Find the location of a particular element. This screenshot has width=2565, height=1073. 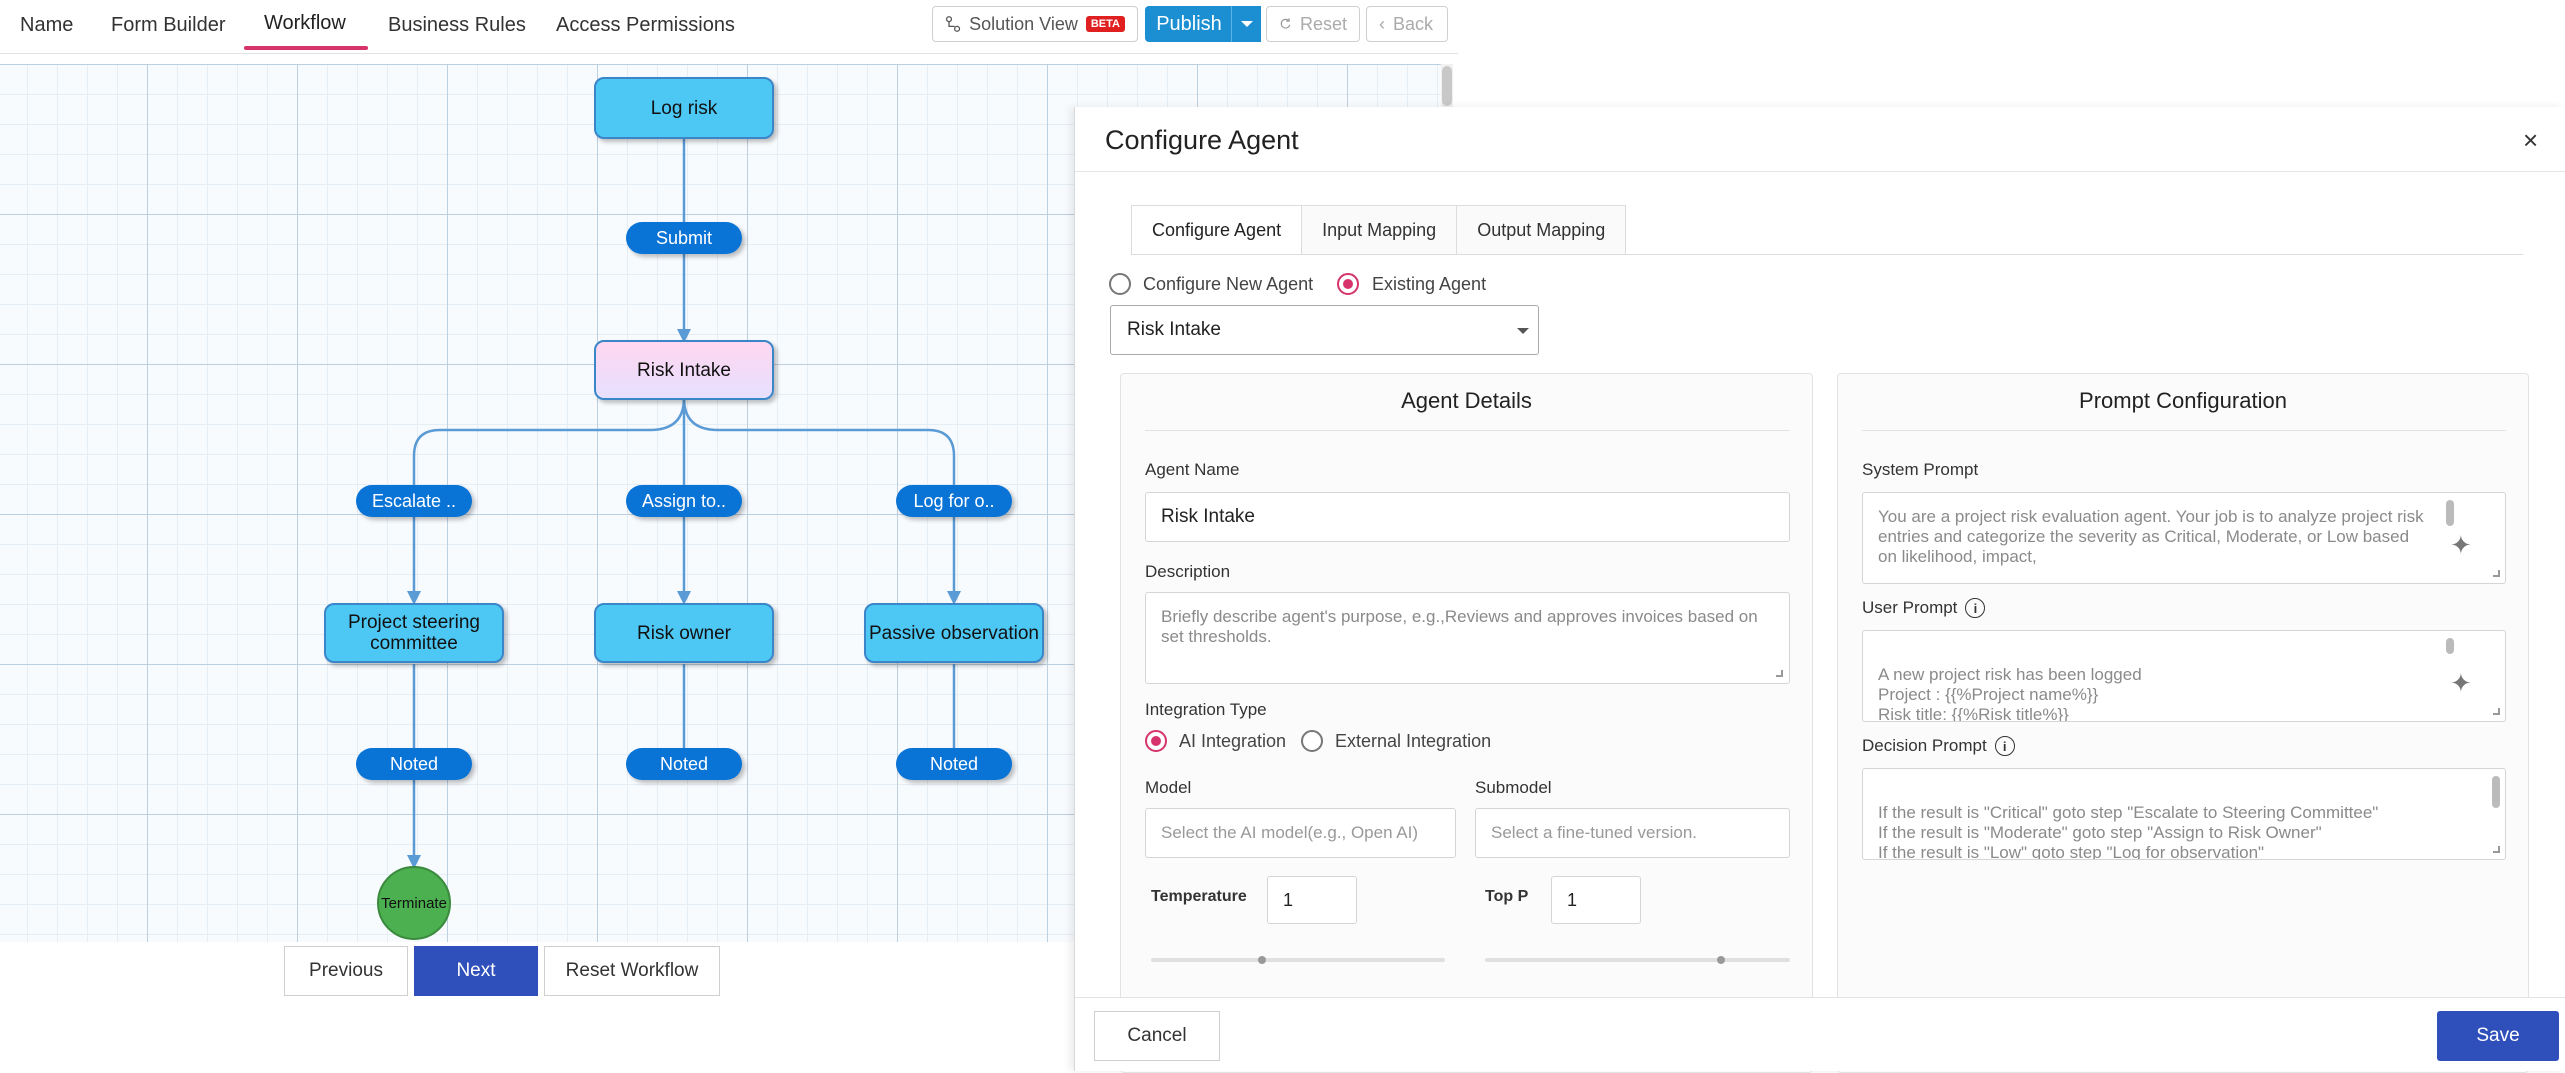

panel-divider is located at coordinates (1820, 171).